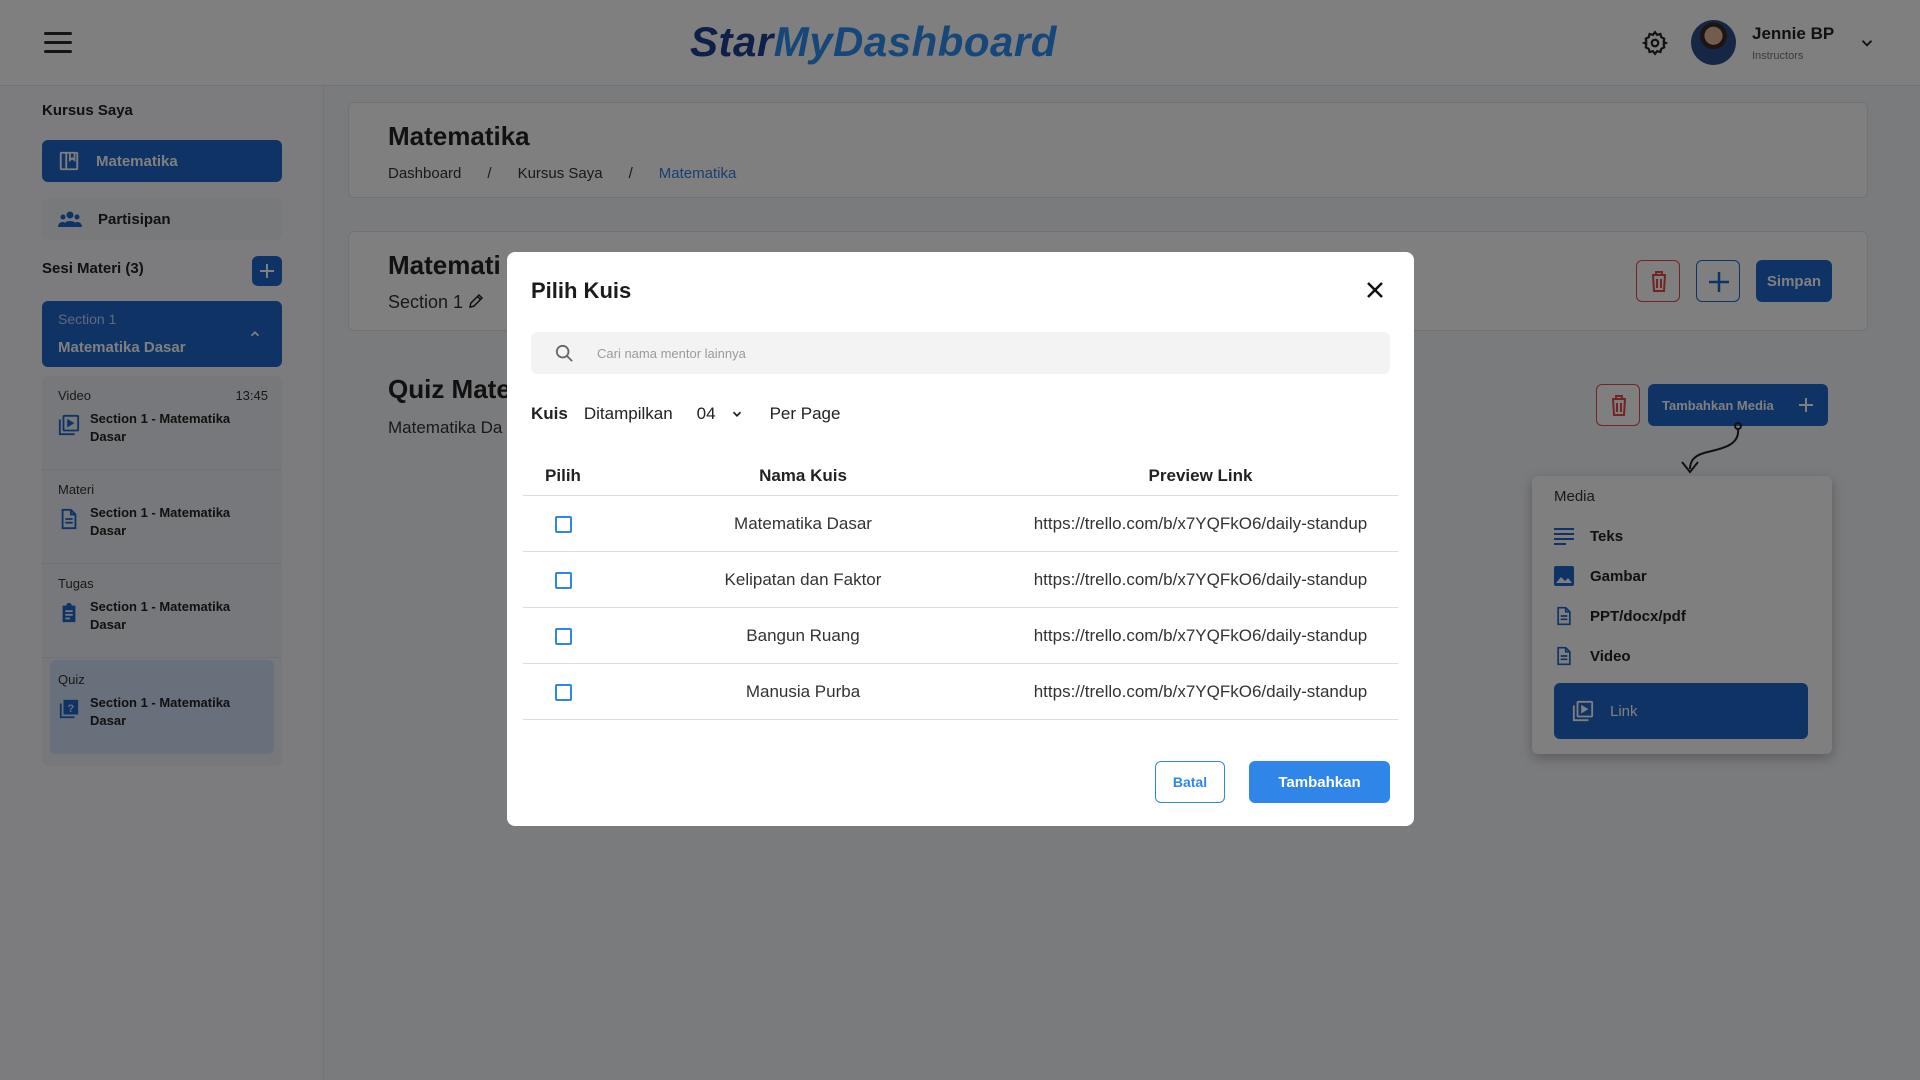  What do you see at coordinates (803, 579) in the screenshot?
I see `quiz-name: Kelipatan dan Faktor` at bounding box center [803, 579].